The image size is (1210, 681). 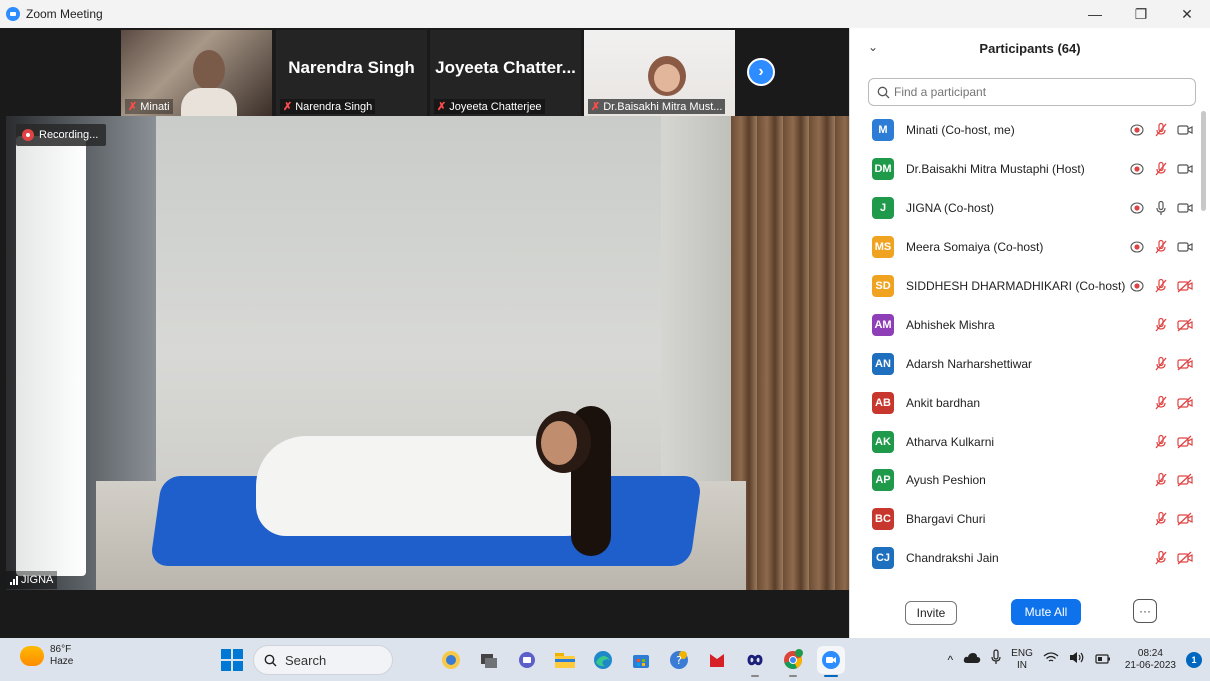 I want to click on system-tray: ^ ENG IN 08:24 21-06-2023 1, so click(x=1079, y=659).